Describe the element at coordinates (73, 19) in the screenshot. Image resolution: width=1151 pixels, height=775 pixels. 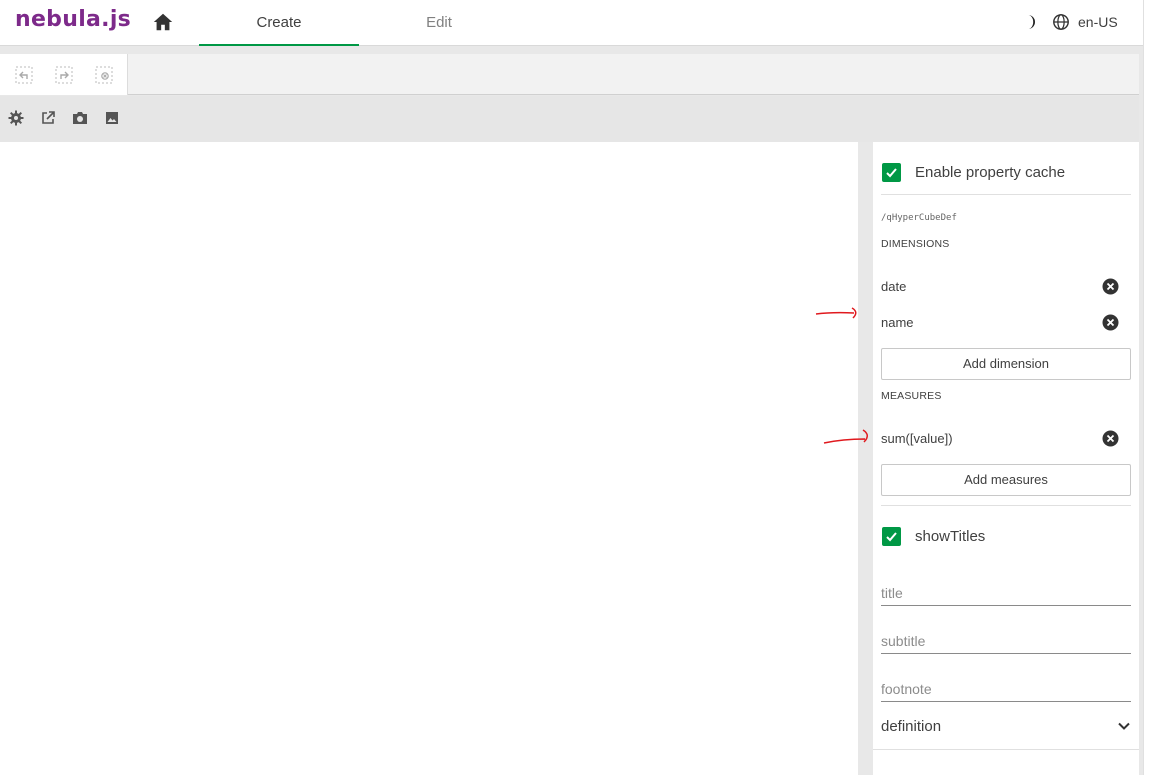
I see `app-logo: nebula.js` at that location.